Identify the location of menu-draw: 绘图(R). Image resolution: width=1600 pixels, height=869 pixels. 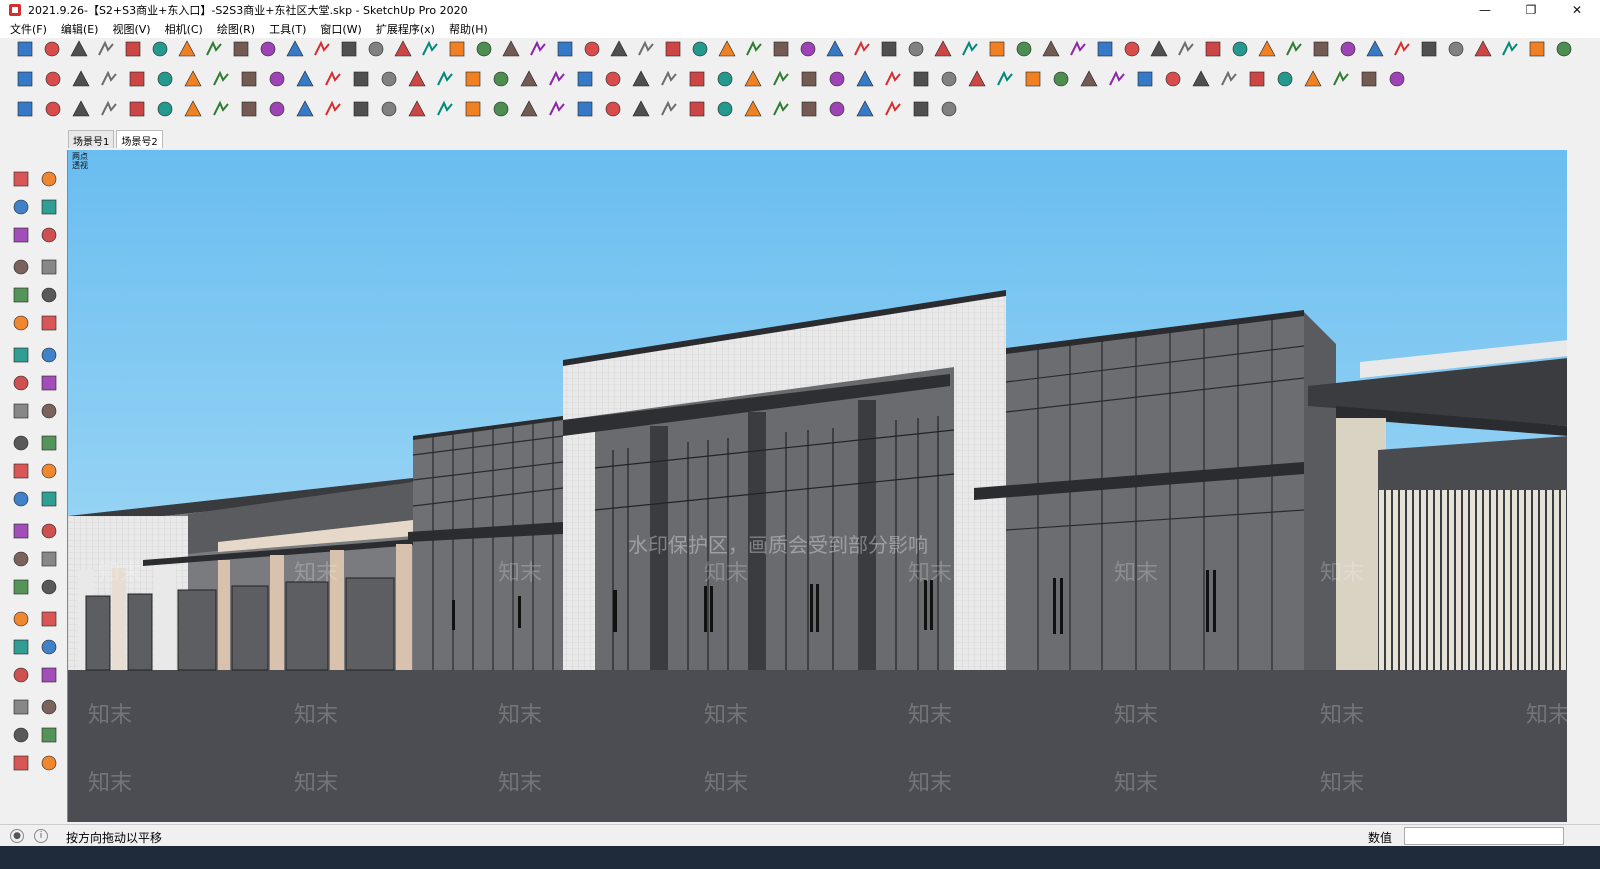
(236, 29).